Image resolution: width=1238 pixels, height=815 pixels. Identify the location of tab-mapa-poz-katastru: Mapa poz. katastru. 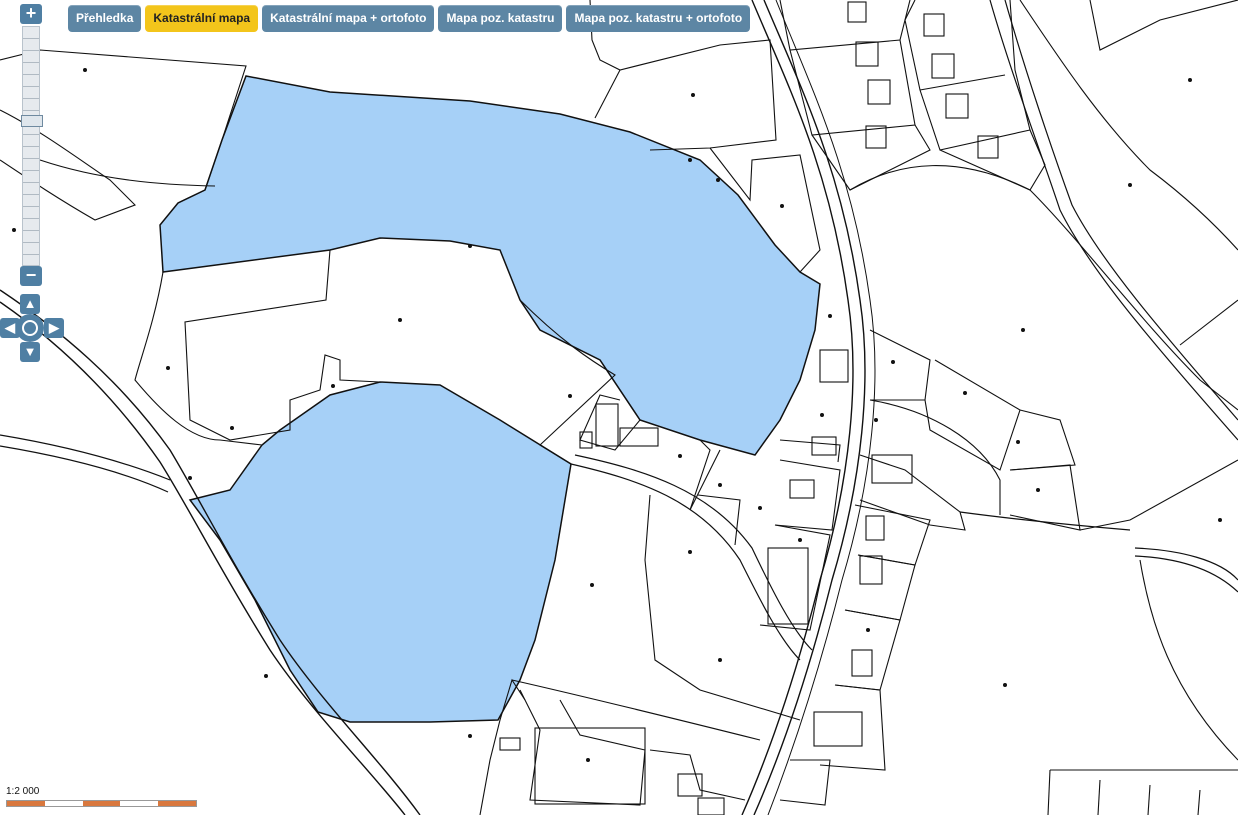
(500, 18).